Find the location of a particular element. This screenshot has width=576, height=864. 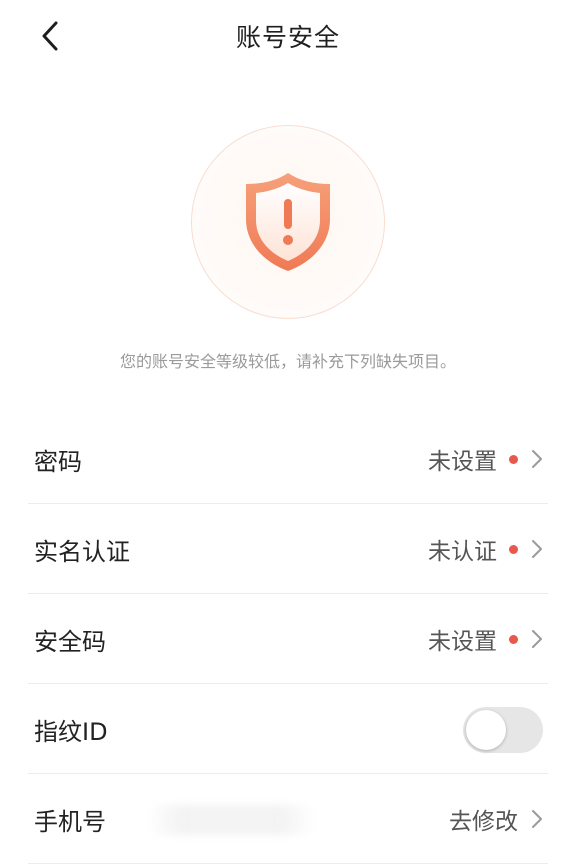

security-code-label: 安全码 is located at coordinates (70, 641).